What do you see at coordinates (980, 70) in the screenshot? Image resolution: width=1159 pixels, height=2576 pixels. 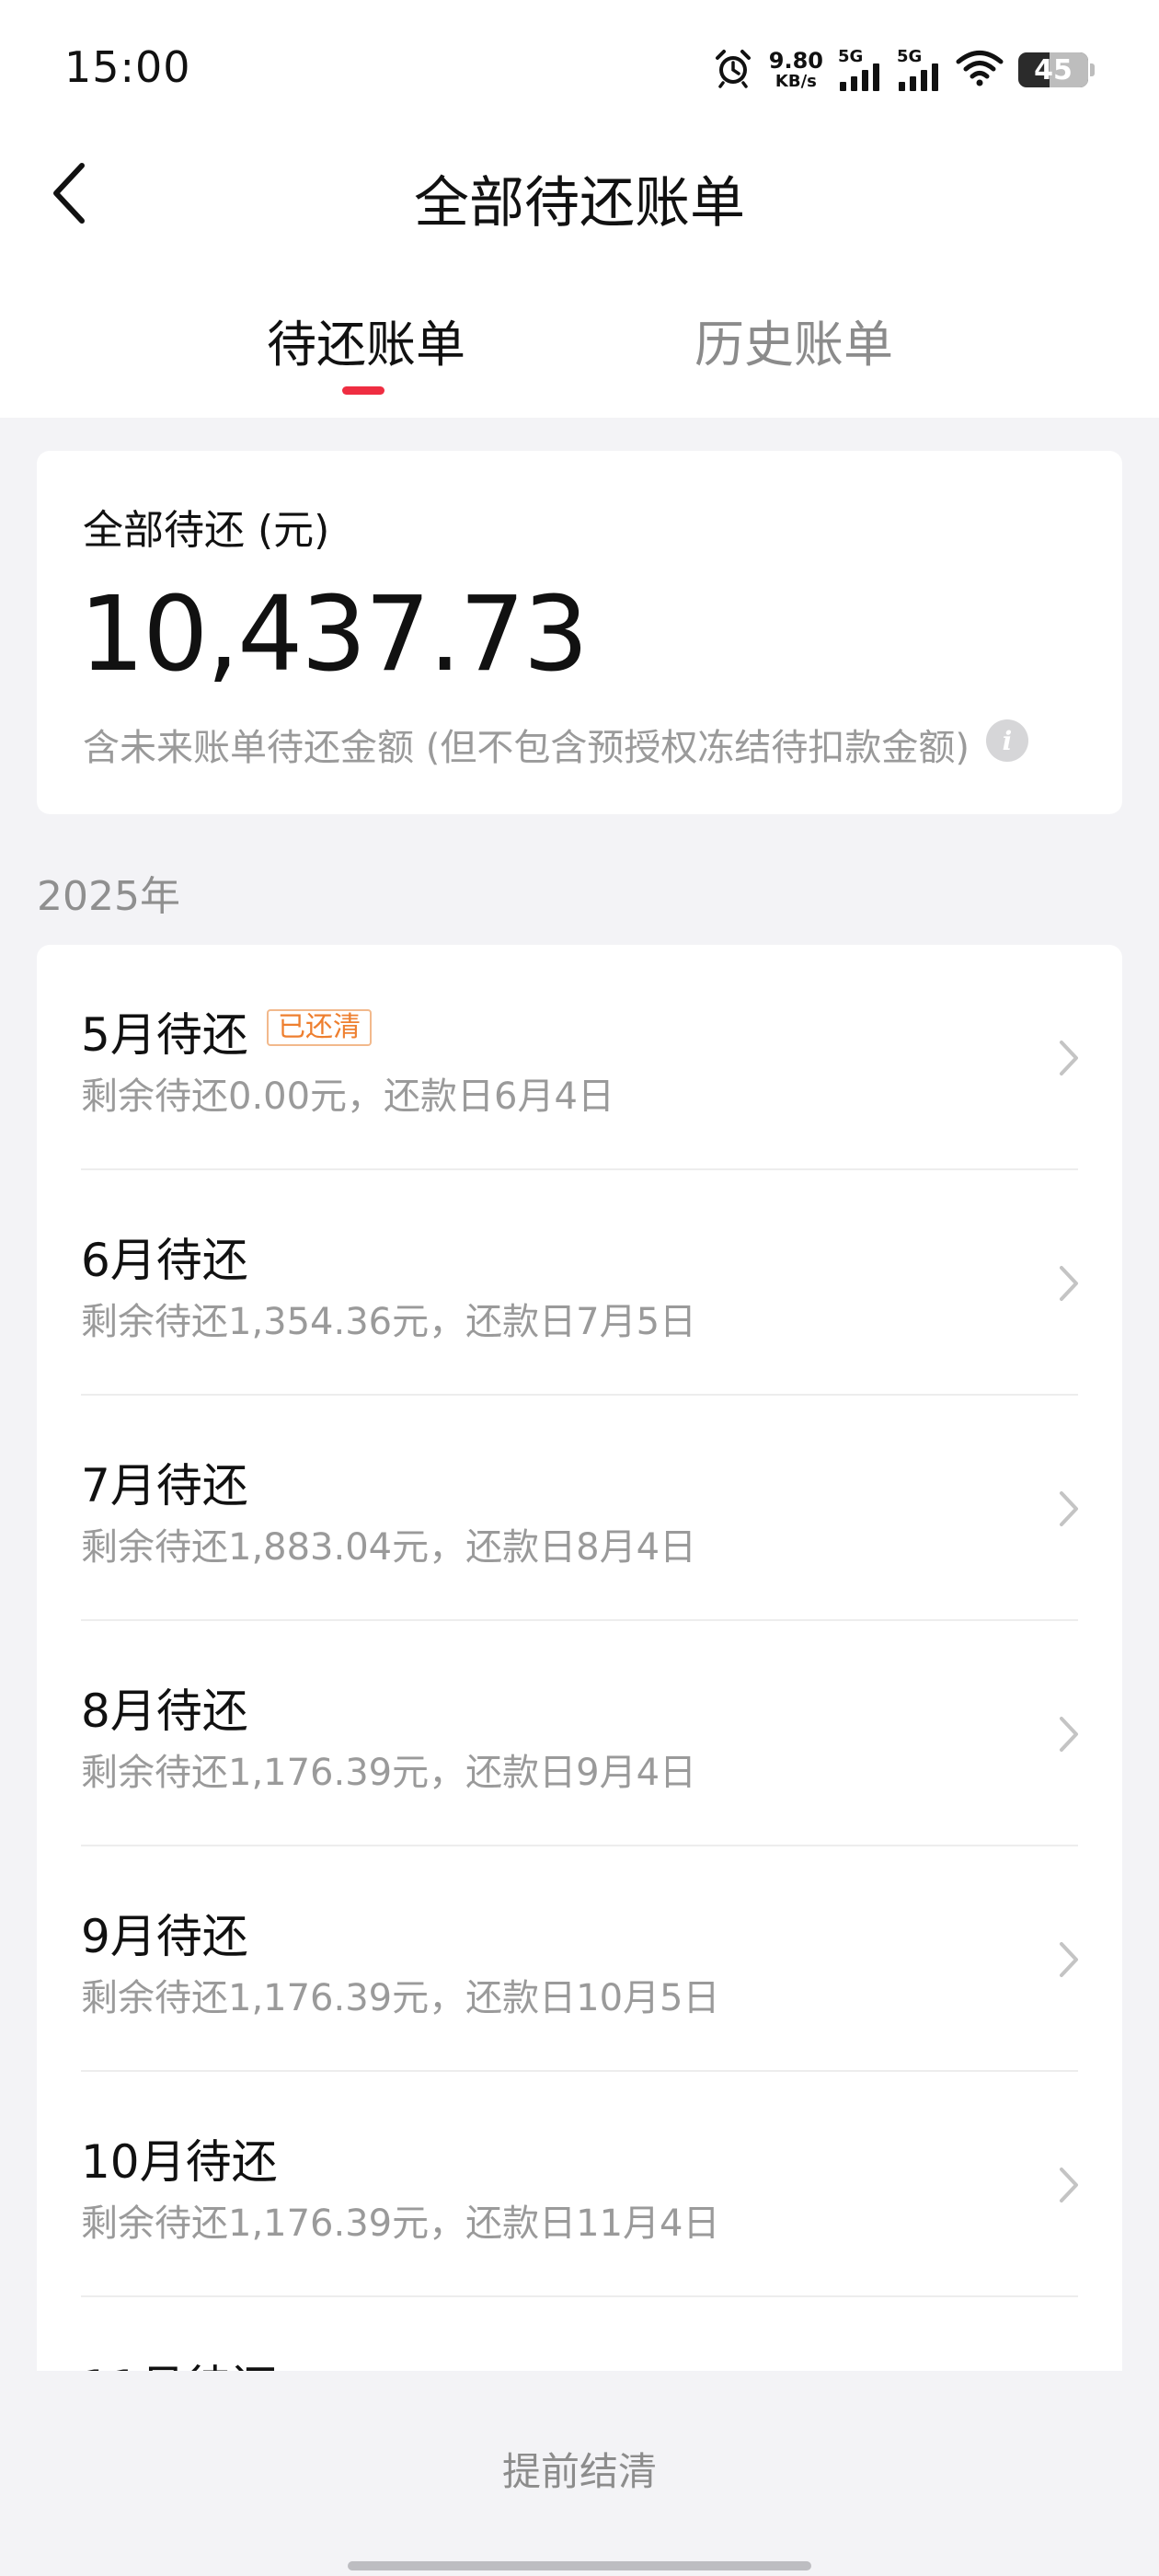 I see `wifi-icon` at bounding box center [980, 70].